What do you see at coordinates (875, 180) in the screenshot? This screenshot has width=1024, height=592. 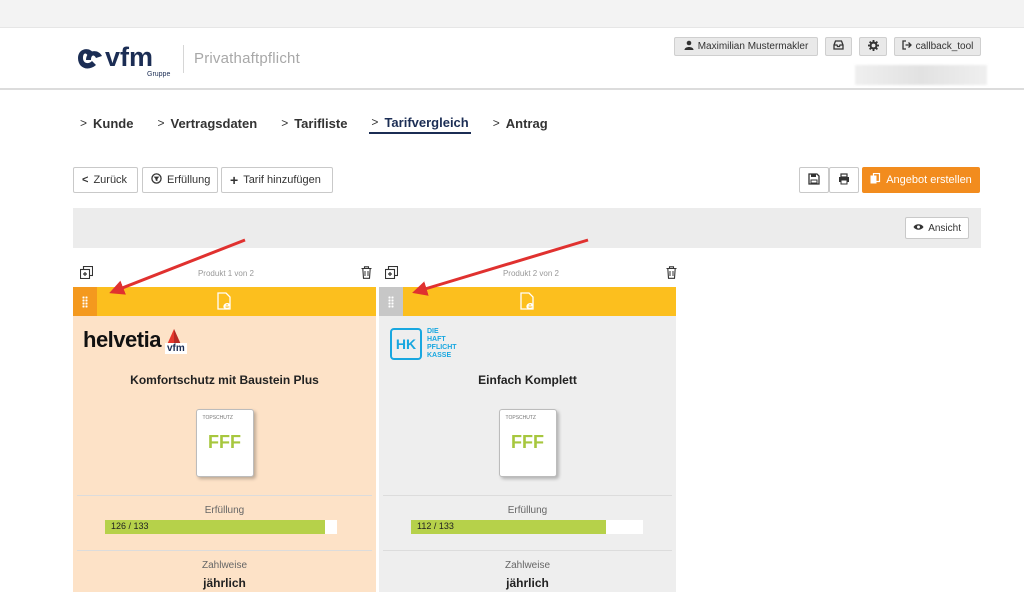 I see `copy-document-icon` at bounding box center [875, 180].